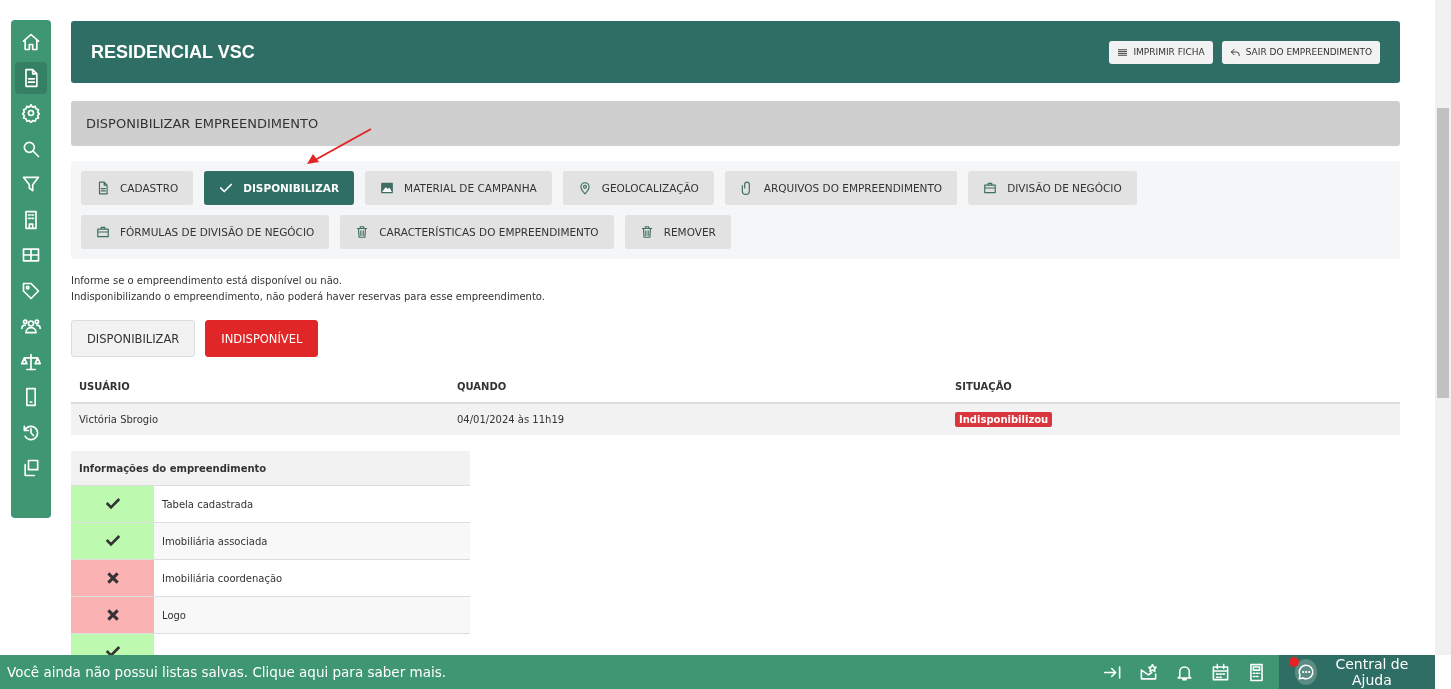 The width and height of the screenshot is (1451, 689). What do you see at coordinates (1148, 672) in the screenshot?
I see `mail-star-icon` at bounding box center [1148, 672].